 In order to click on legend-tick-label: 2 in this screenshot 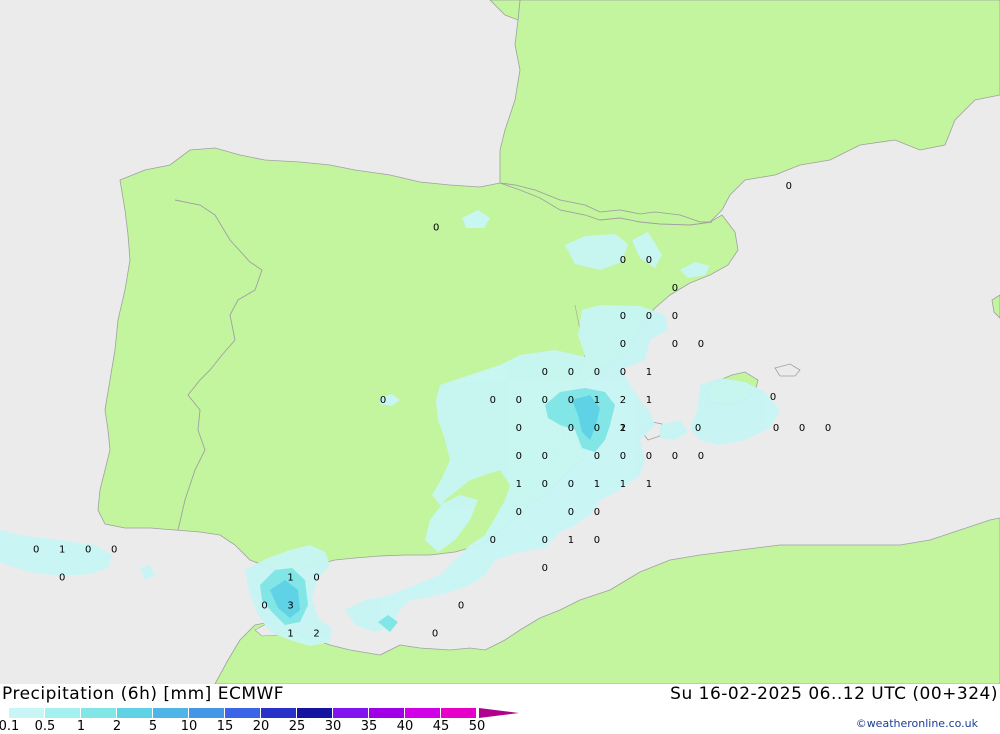, I will do `click(117, 726)`.